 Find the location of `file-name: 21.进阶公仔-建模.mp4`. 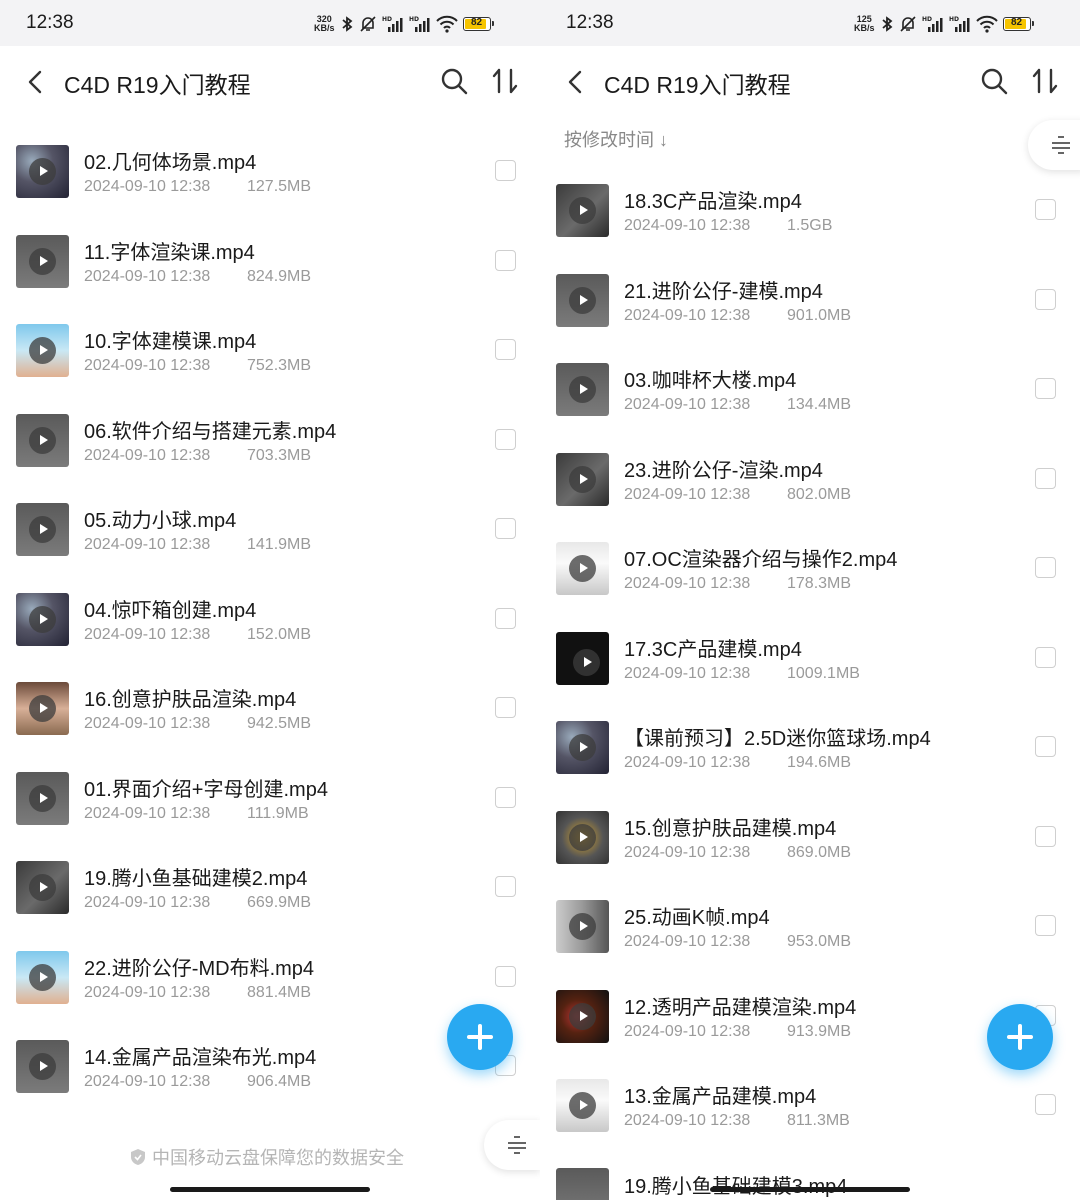

file-name: 21.进阶公仔-建模.mp4 is located at coordinates (723, 291).